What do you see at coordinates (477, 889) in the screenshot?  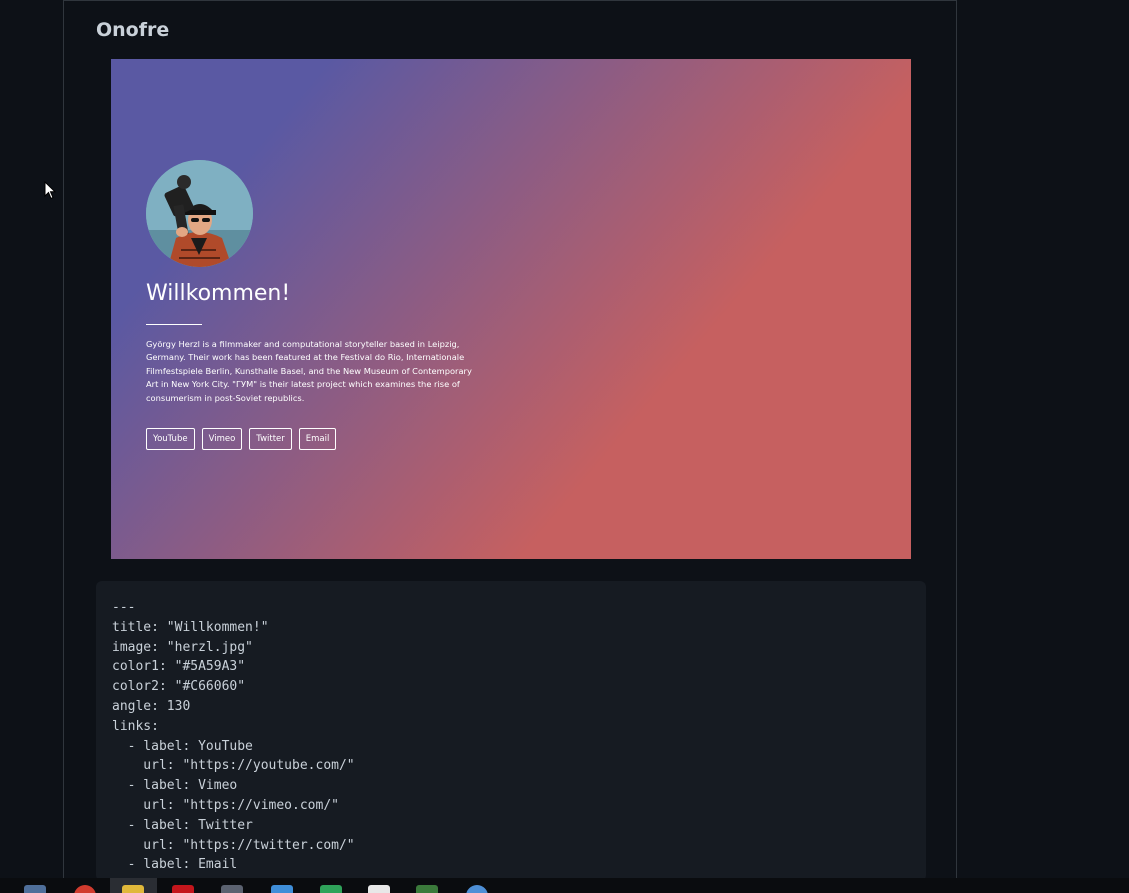 I see `network-icon` at bounding box center [477, 889].